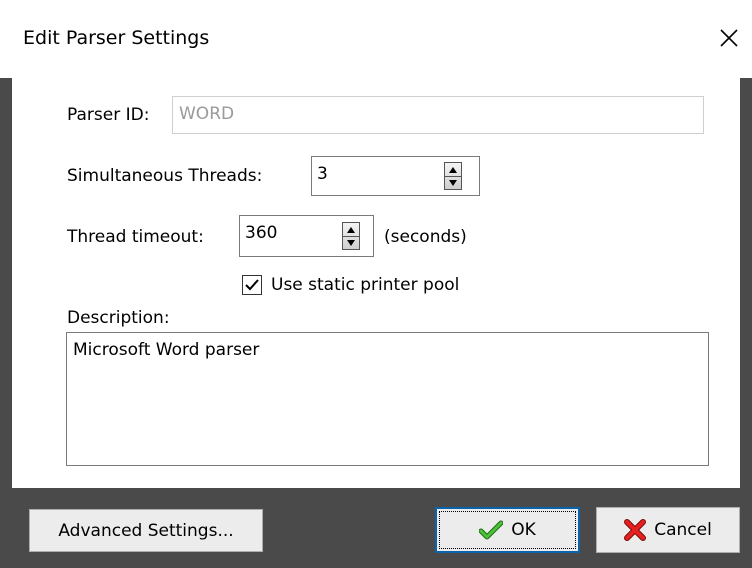  Describe the element at coordinates (683, 530) in the screenshot. I see `cancel-label: Cancel` at that location.